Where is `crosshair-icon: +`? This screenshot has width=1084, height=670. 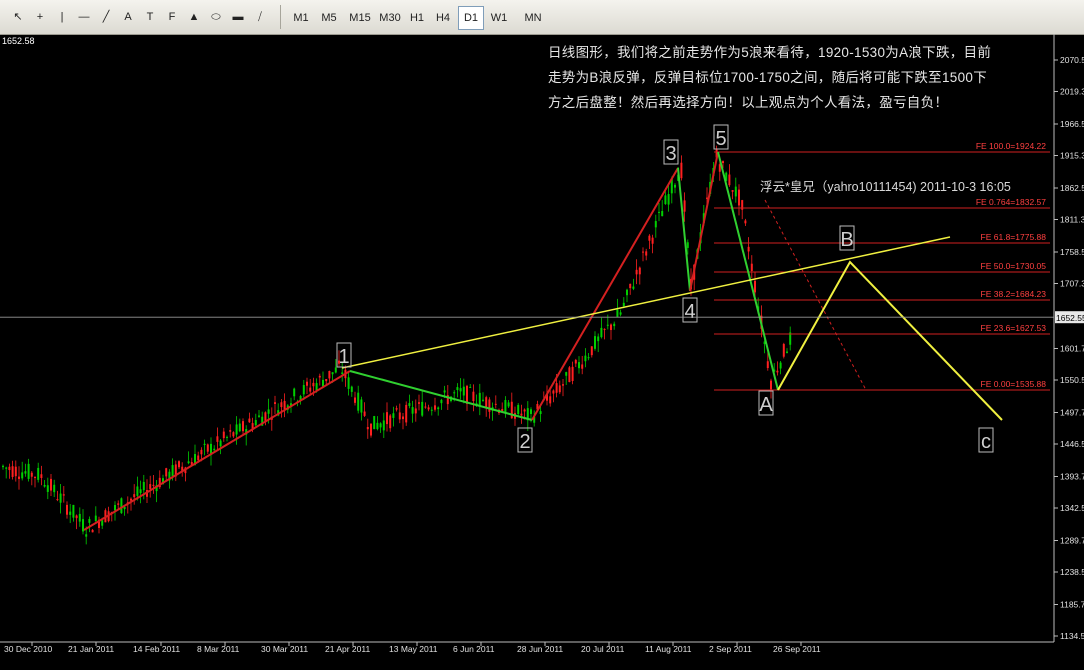 crosshair-icon: + is located at coordinates (40, 17).